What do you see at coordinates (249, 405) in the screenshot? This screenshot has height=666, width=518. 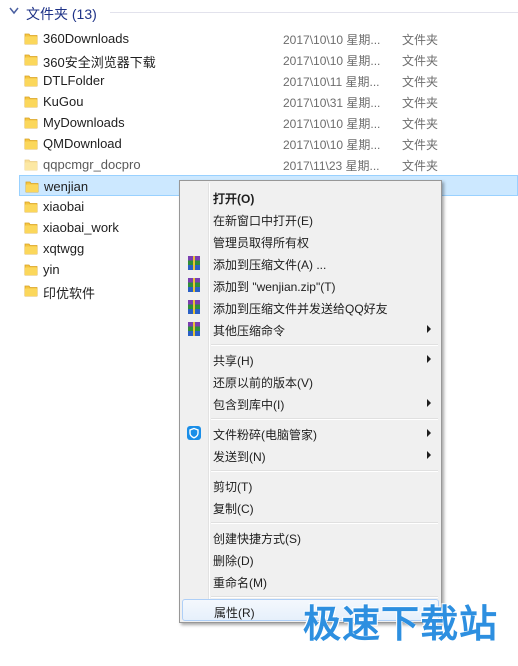 I see `menu-item-label: 包含到库中(I)` at bounding box center [249, 405].